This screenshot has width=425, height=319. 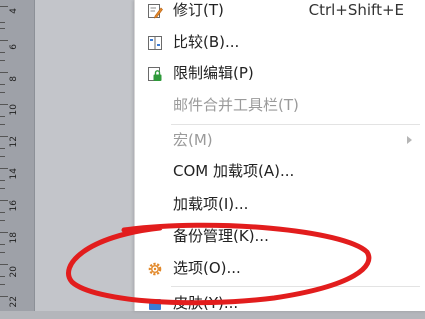 What do you see at coordinates (155, 43) in the screenshot?
I see `compare-icon` at bounding box center [155, 43].